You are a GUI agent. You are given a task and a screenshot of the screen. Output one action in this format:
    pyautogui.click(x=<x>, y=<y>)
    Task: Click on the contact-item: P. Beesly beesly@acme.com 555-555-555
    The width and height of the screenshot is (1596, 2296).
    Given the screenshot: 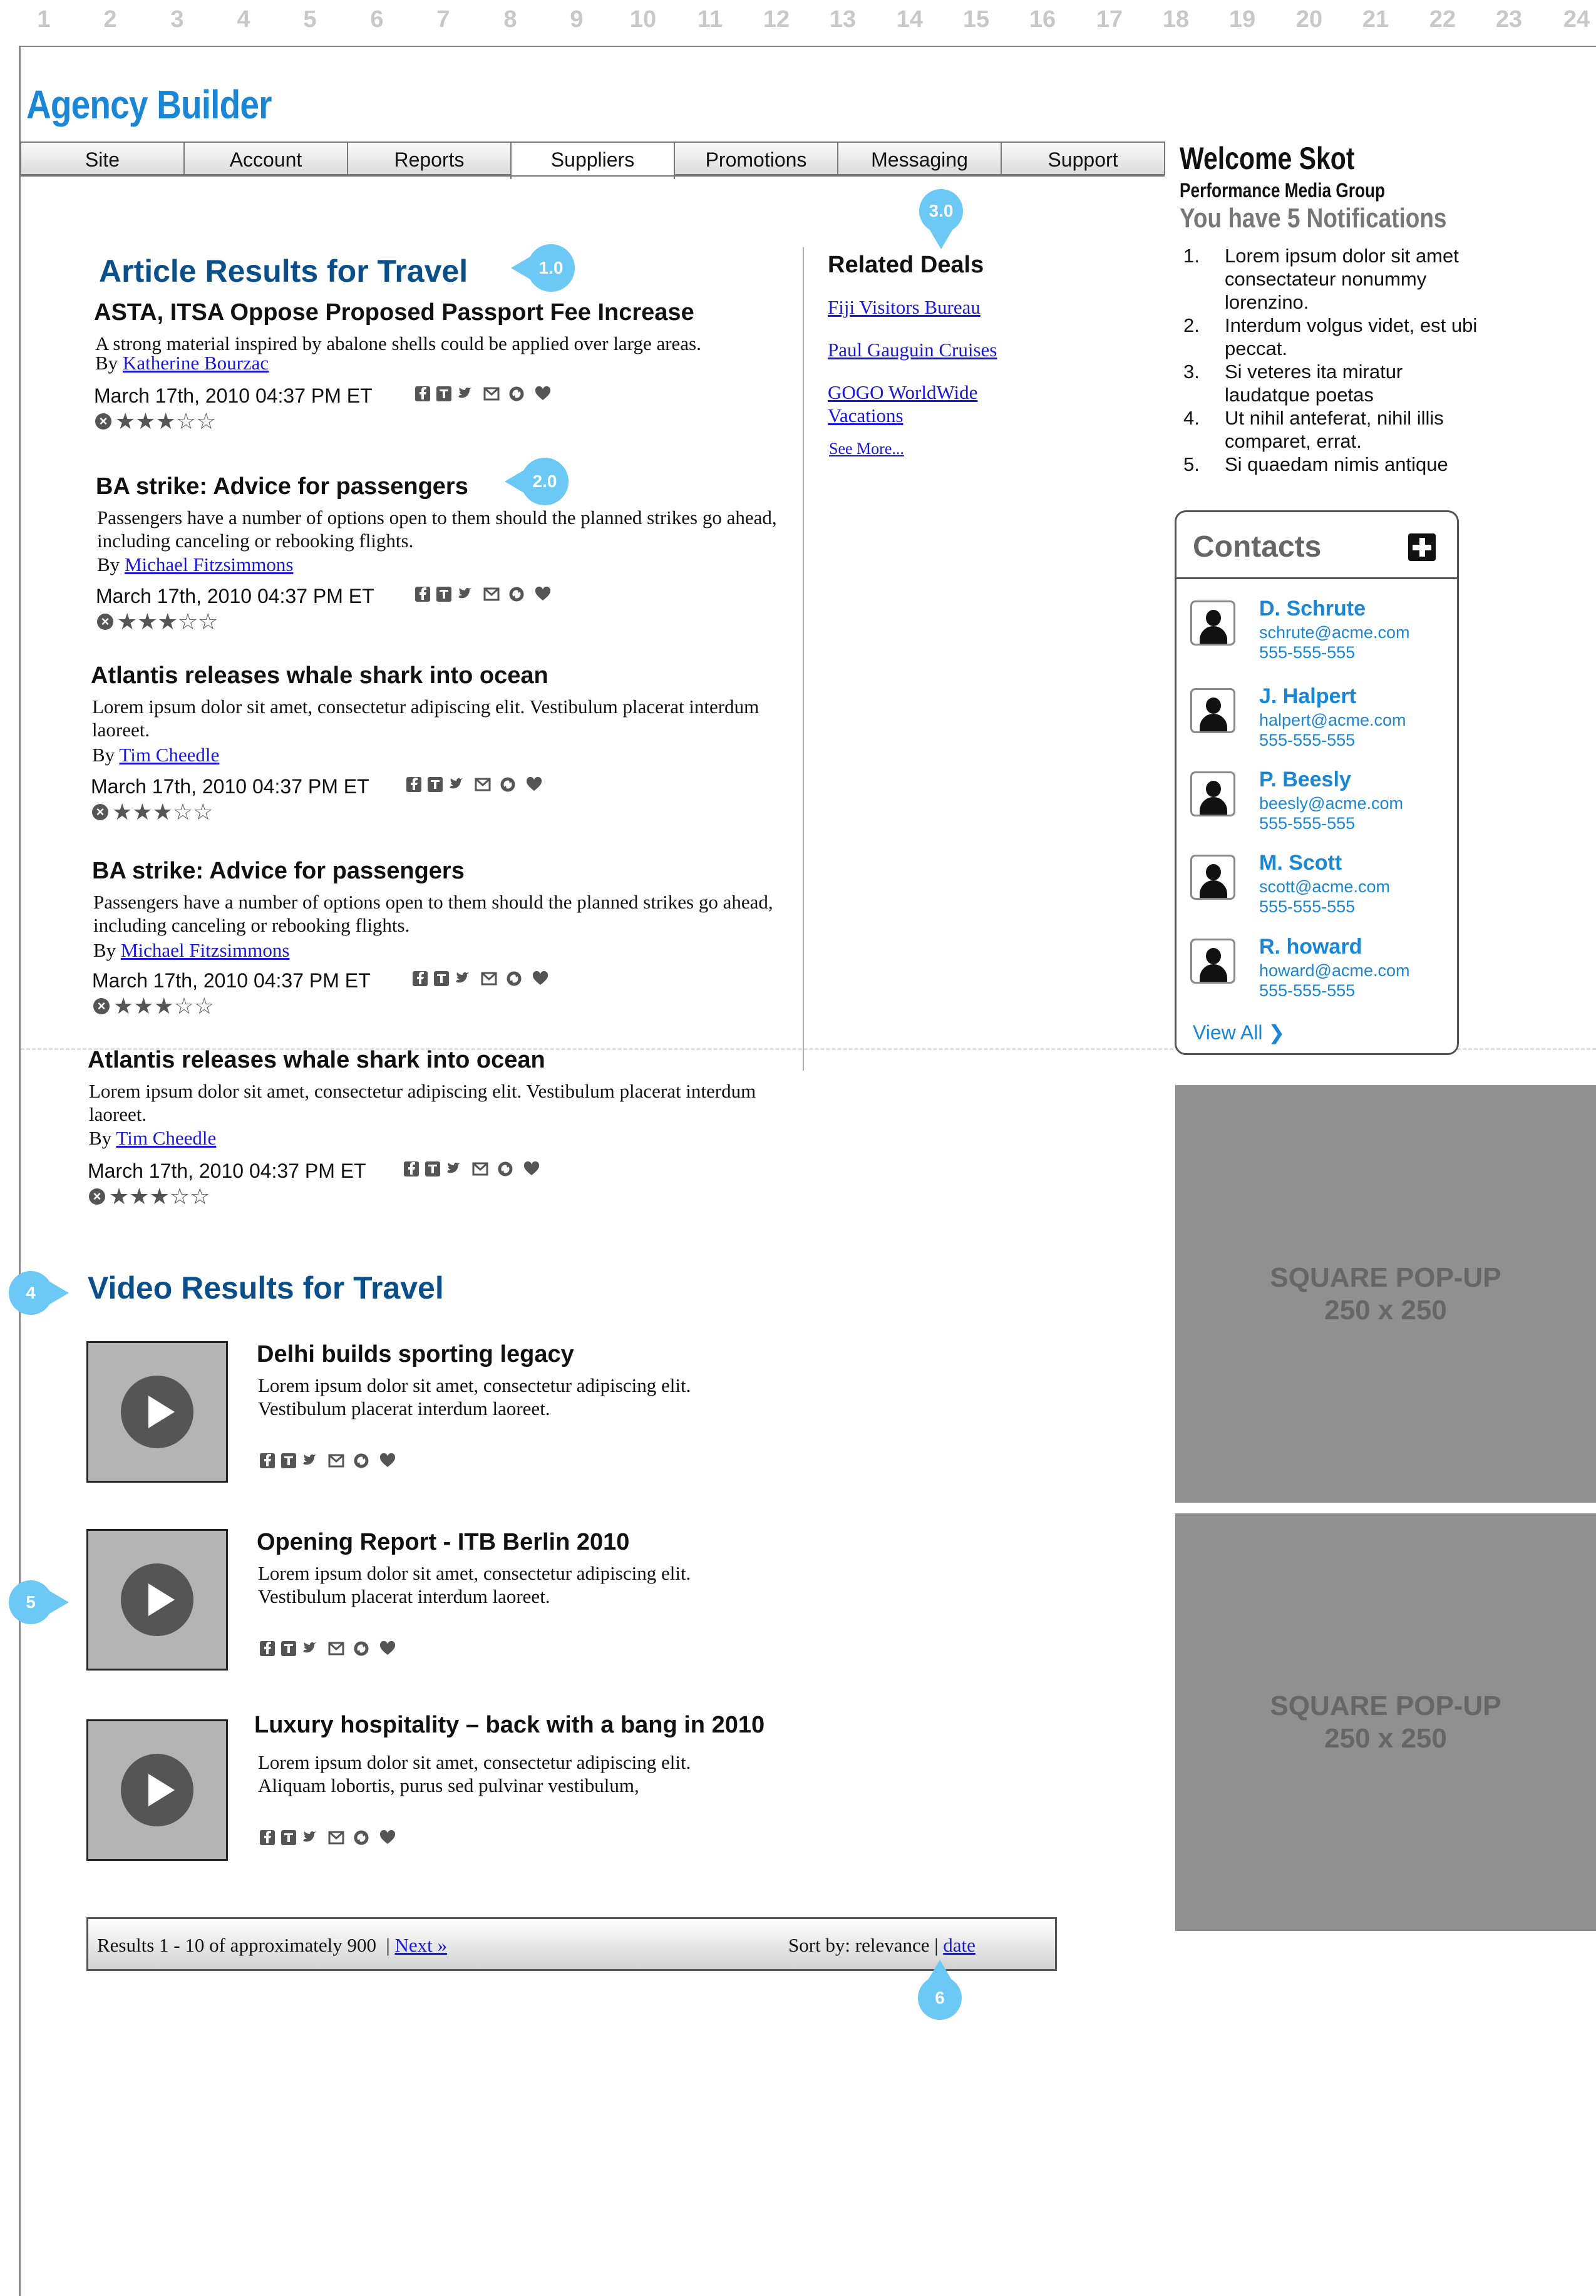 What is the action you would take?
    pyautogui.click(x=1317, y=805)
    